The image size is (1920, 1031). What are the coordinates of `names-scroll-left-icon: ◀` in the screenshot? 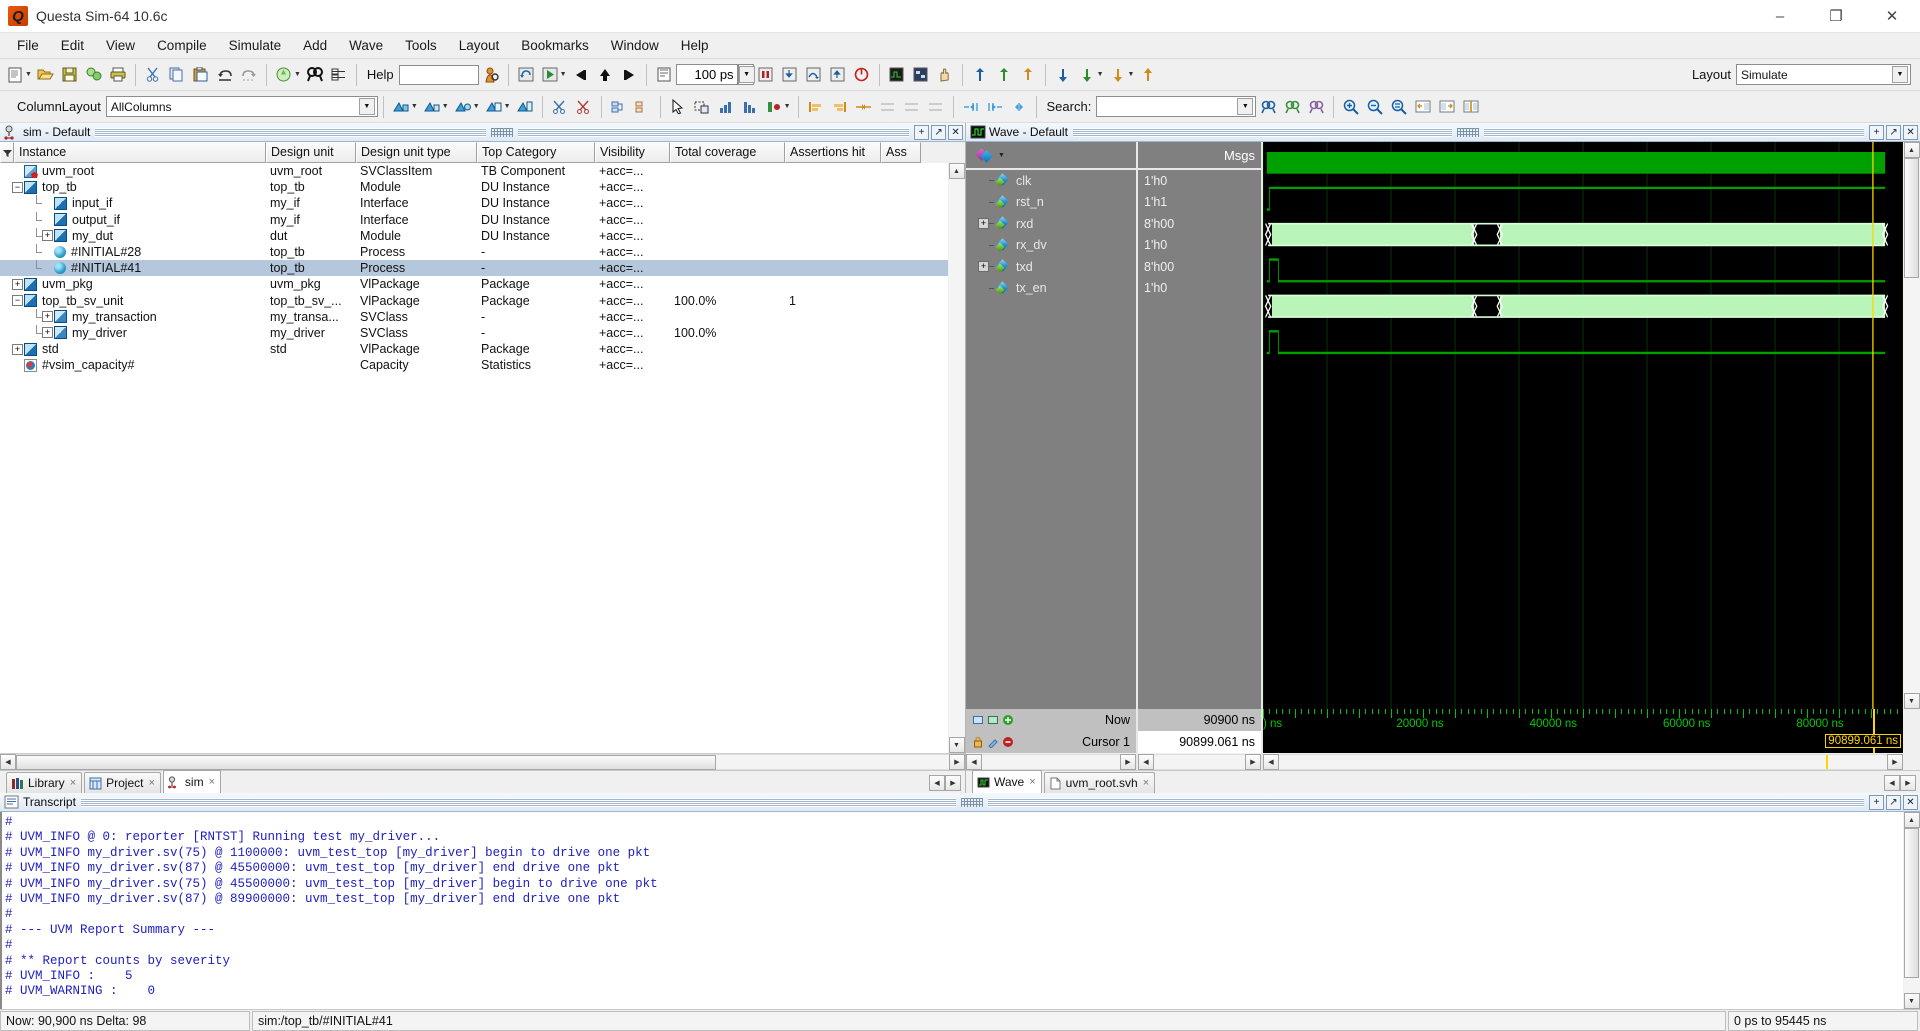 It's located at (974, 761).